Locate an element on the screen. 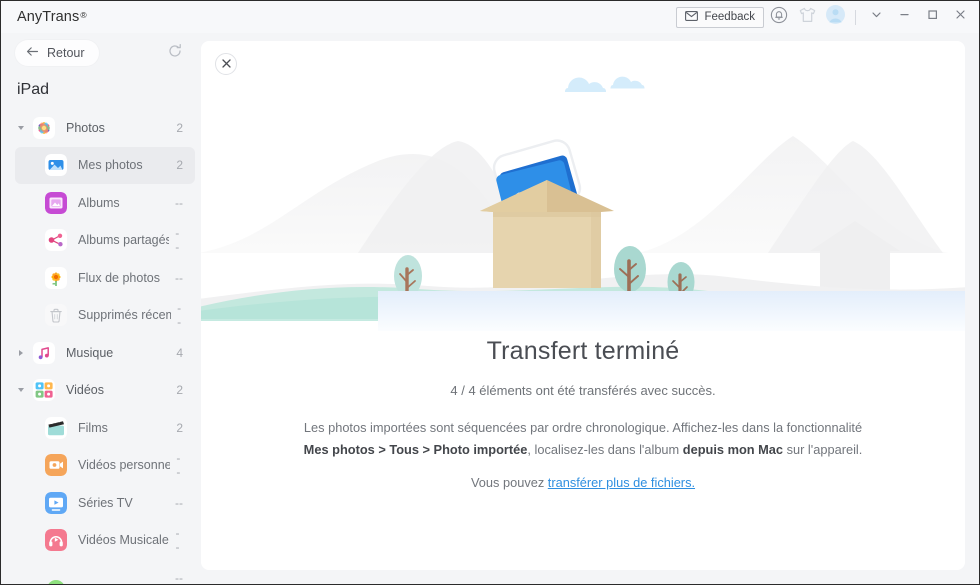  footer-prefix: Vous pouvez is located at coordinates (509, 482).